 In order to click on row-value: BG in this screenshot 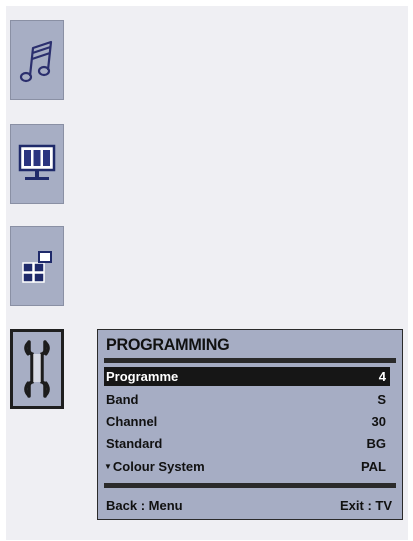, I will do `click(376, 443)`.